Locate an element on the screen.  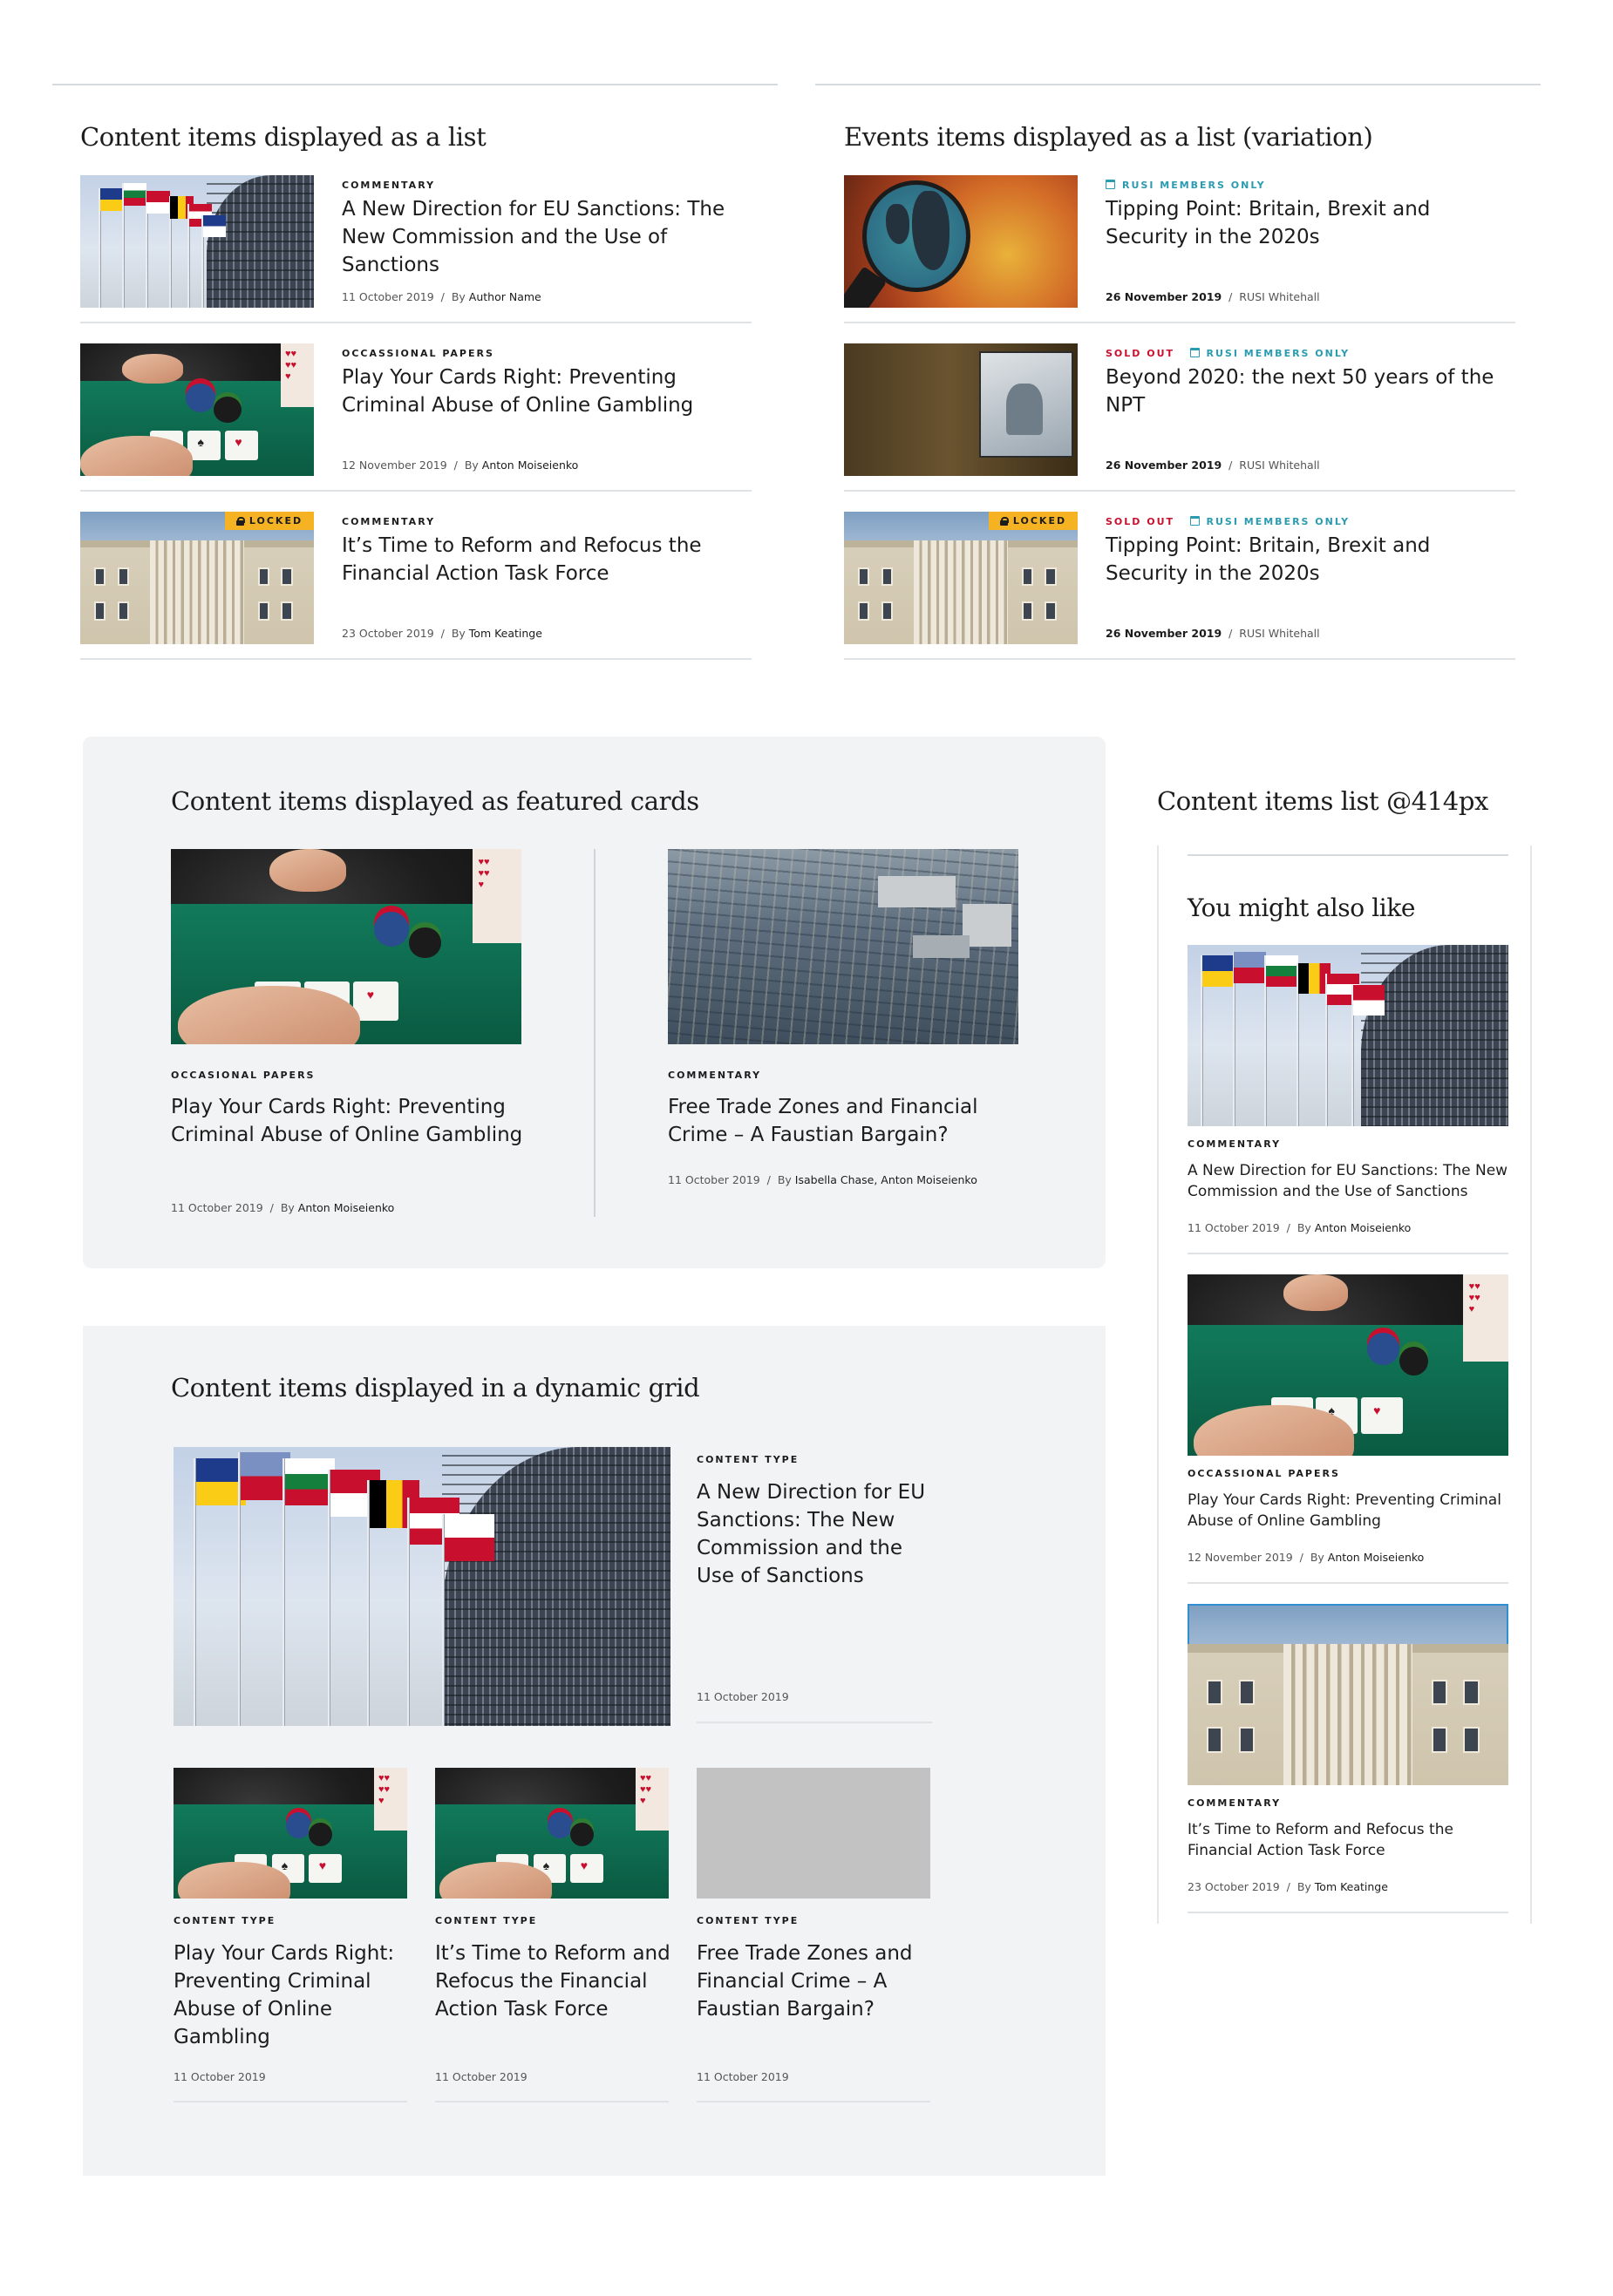
card-divider is located at coordinates (595, 1033).